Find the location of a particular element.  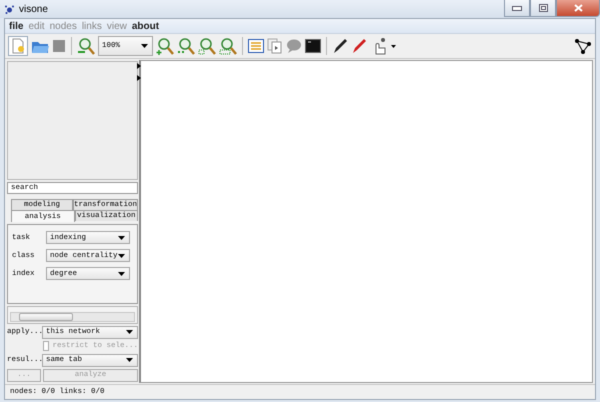

horizontal-scrollbar is located at coordinates (72, 317).